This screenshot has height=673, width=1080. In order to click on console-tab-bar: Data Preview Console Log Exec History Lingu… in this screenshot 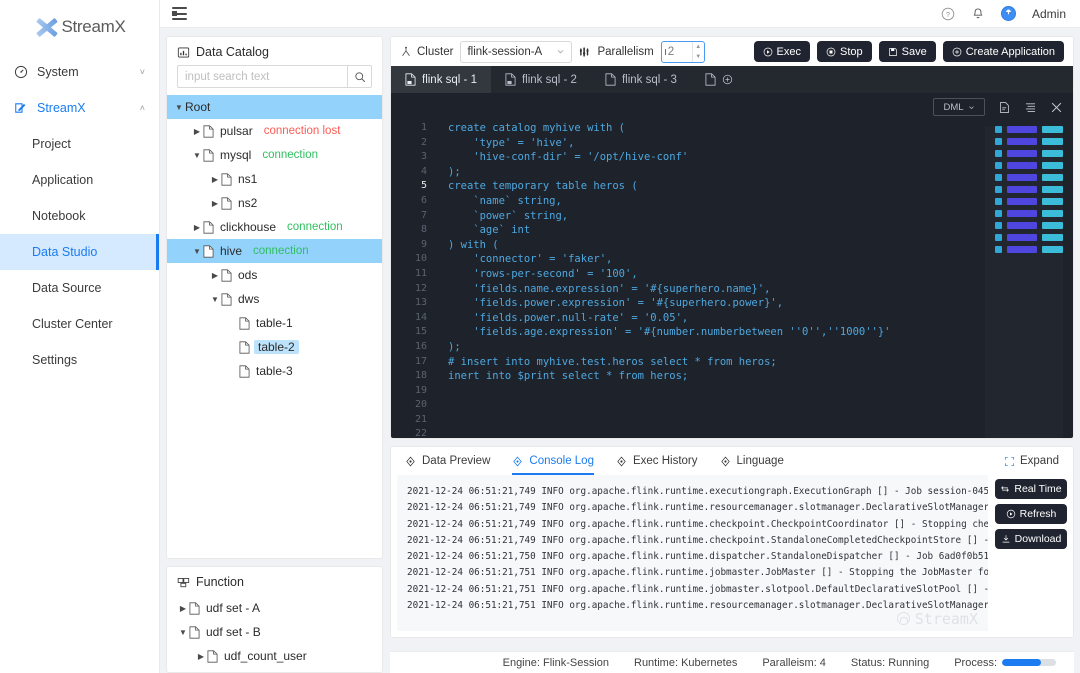, I will do `click(732, 461)`.